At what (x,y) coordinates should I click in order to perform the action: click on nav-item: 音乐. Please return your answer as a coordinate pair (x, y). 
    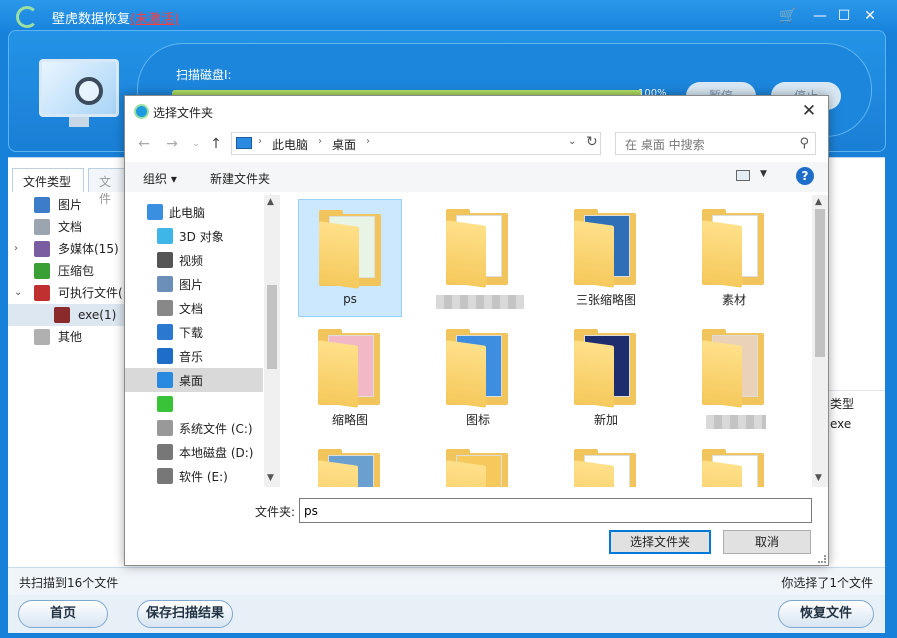
    Looking at the image, I should click on (194, 356).